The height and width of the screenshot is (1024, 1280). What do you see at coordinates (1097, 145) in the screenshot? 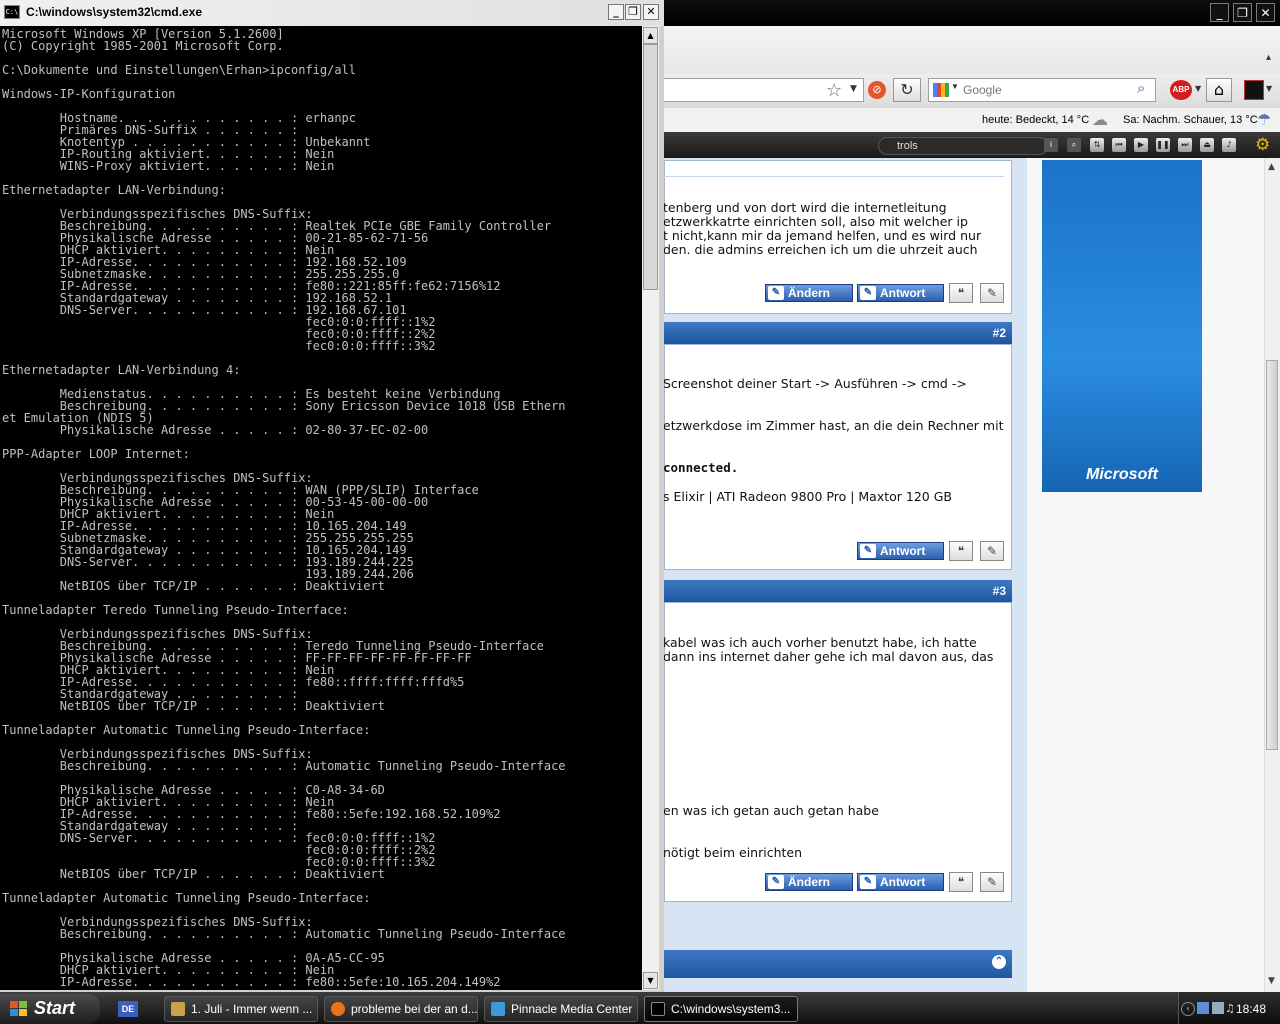
I see `media-shuffle-icon: ⇅` at bounding box center [1097, 145].